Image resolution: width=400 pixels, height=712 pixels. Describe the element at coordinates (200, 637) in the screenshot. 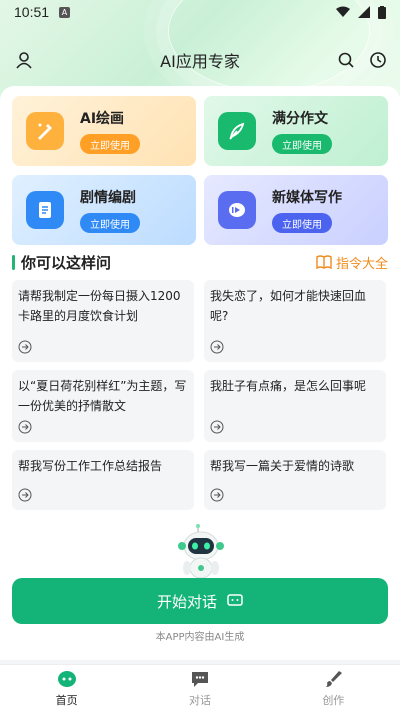

I see `ai-disclaimer: 本APP内容由AI生成` at that location.